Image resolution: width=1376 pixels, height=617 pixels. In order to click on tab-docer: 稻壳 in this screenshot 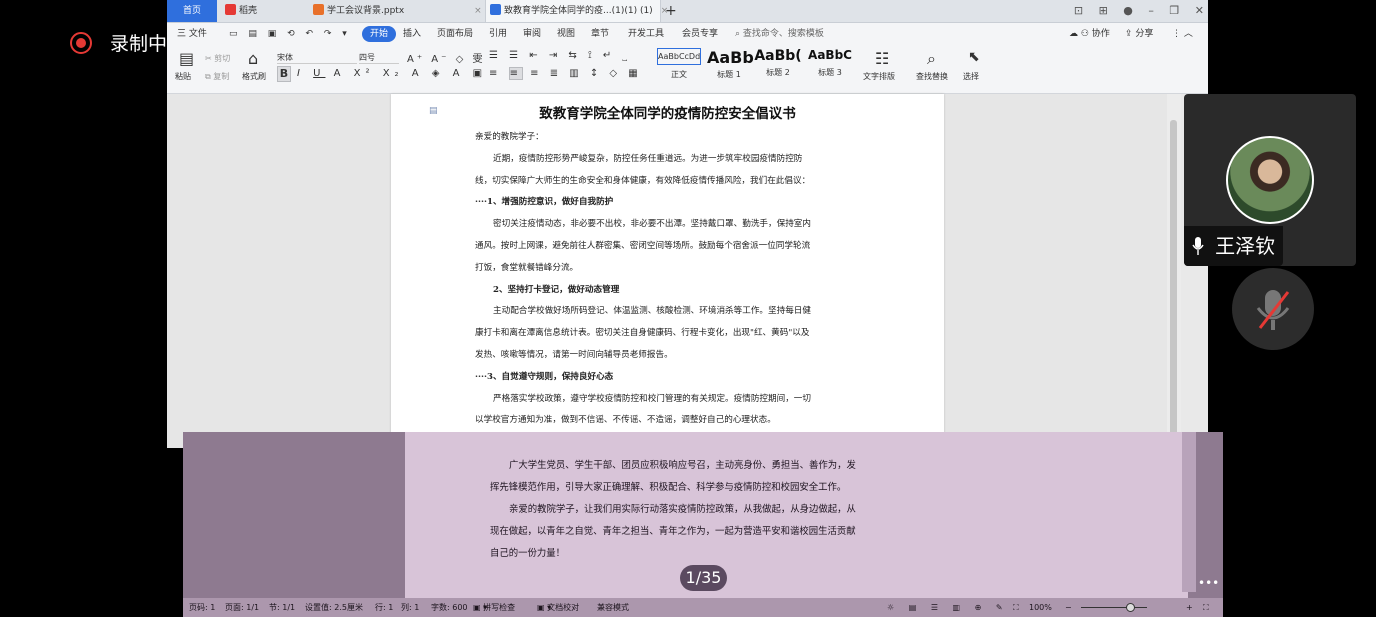, I will do `click(241, 11)`.